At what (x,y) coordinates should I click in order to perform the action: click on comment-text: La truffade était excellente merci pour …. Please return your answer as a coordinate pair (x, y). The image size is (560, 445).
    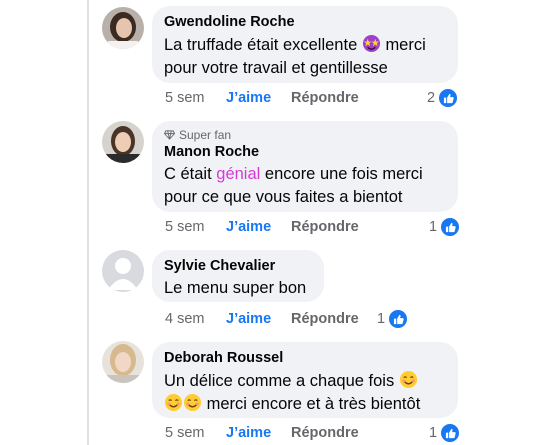
    Looking at the image, I should click on (305, 57).